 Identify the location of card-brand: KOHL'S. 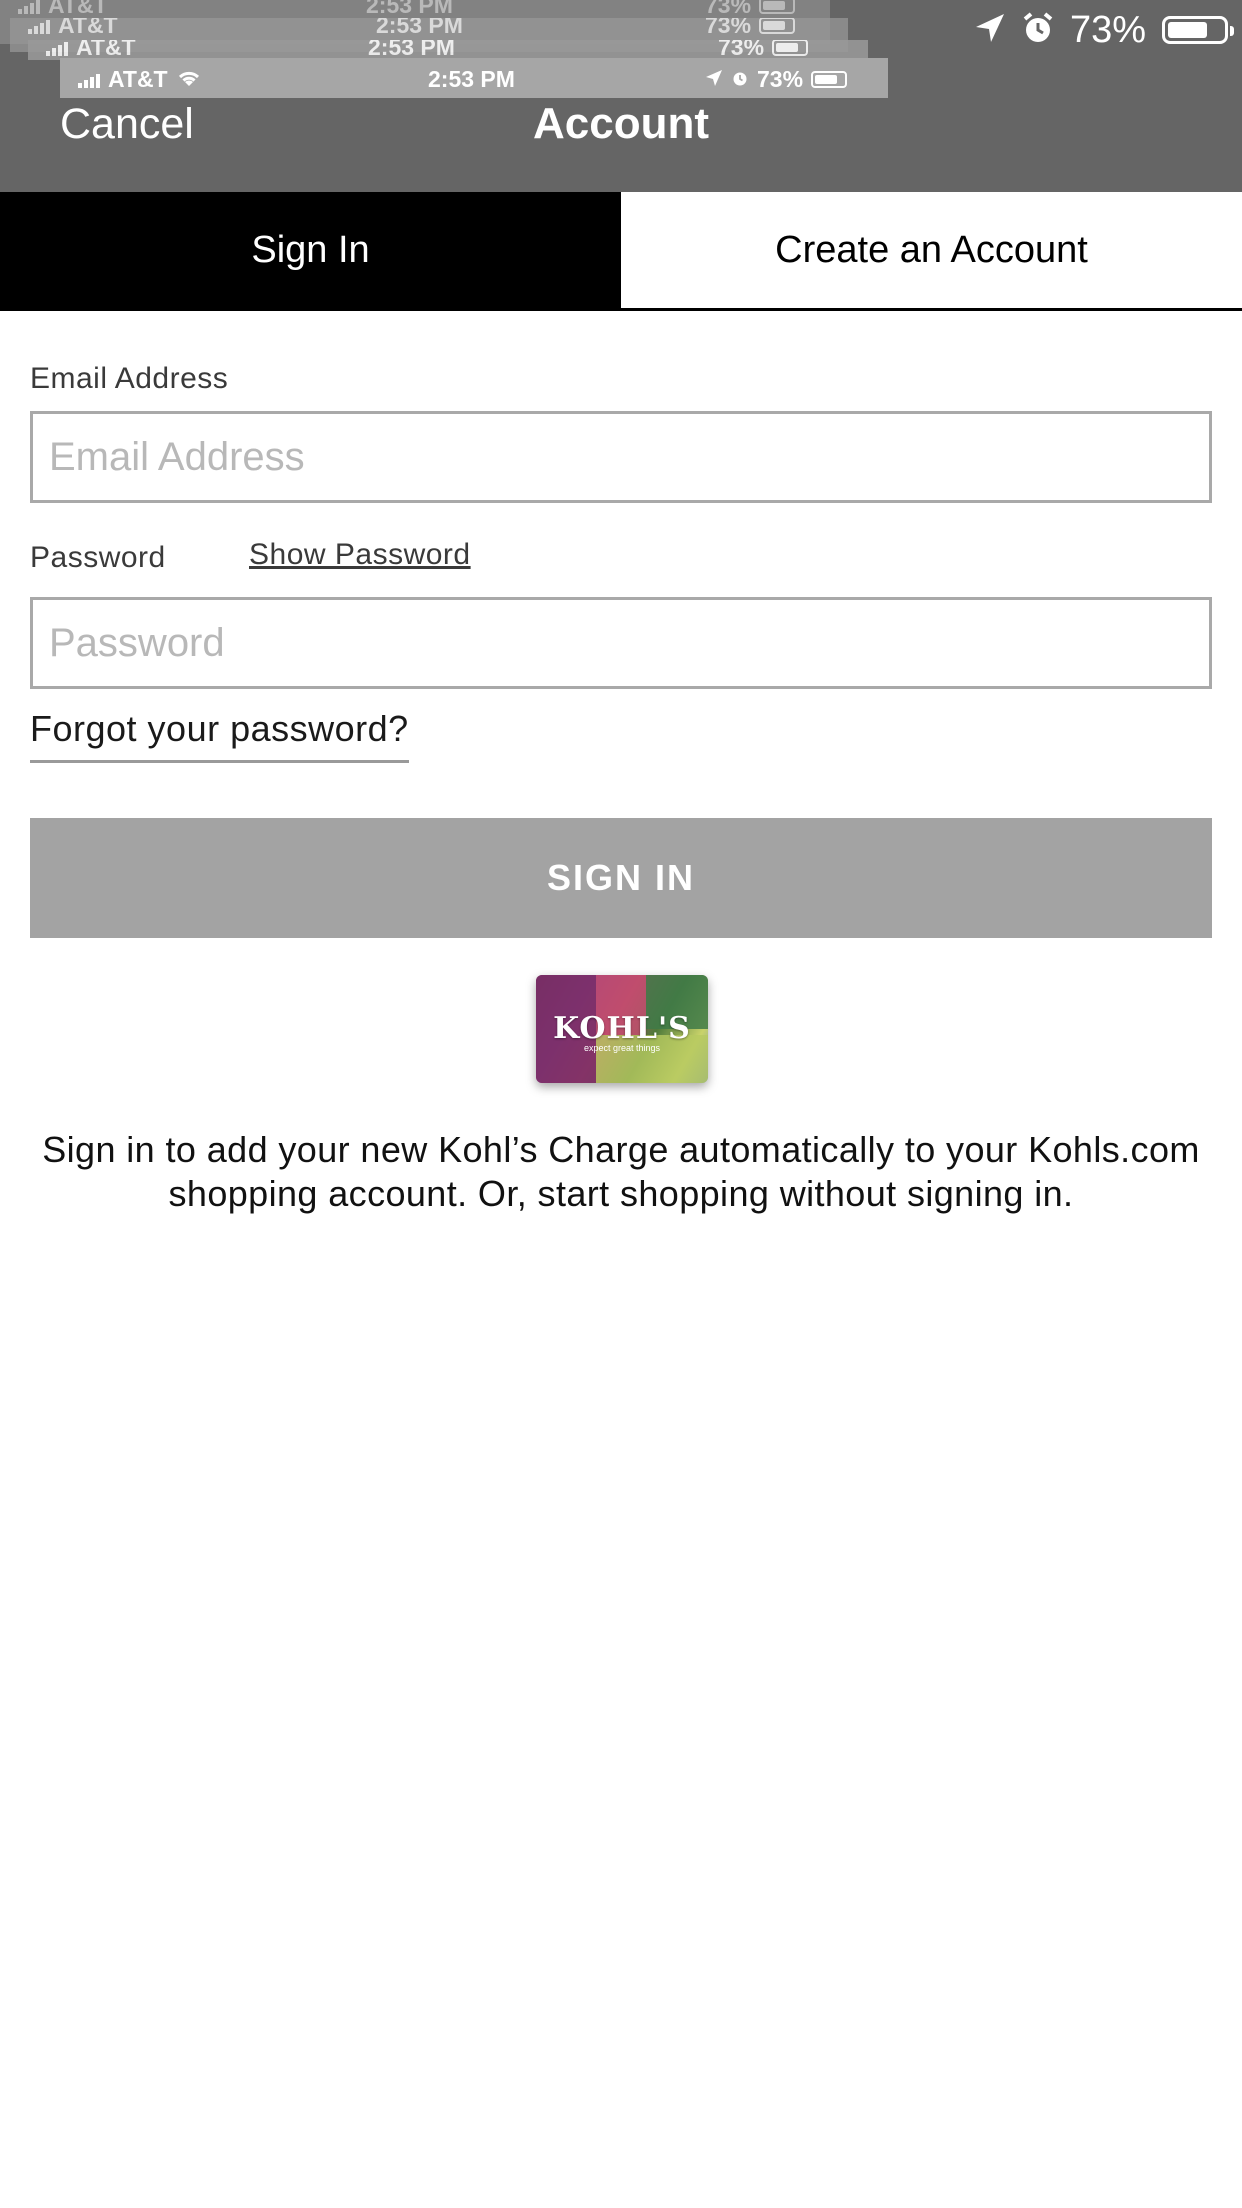
(622, 1028).